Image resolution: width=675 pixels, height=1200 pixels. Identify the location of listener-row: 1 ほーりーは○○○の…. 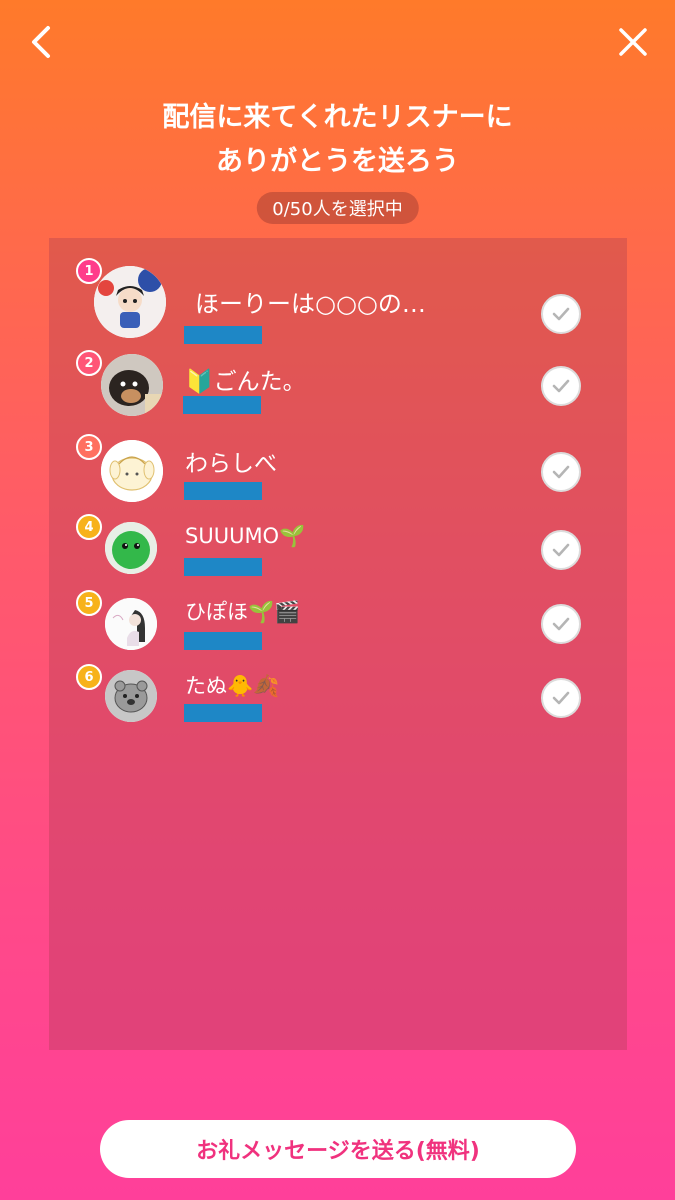
(338, 300).